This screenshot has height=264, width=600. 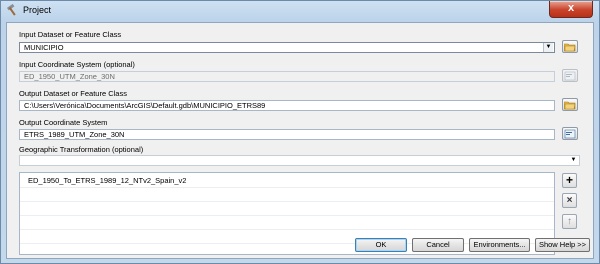 What do you see at coordinates (81, 149) in the screenshot?
I see `geo-transform-label: Geographic Transformation (optional)` at bounding box center [81, 149].